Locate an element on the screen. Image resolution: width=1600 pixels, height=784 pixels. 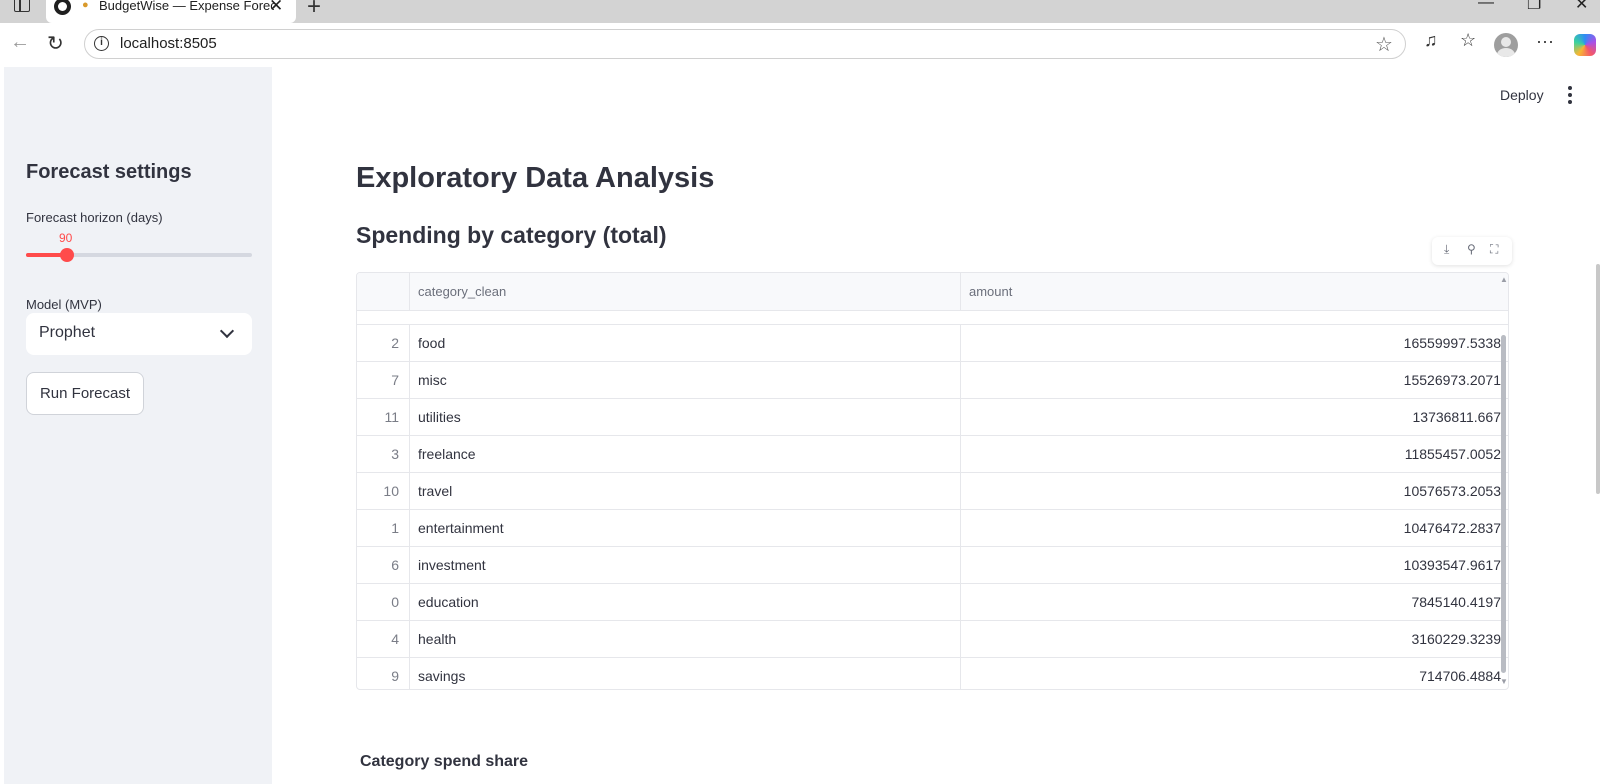
address-bar-row: ← ↻ i localhost:8505 ☆ is located at coordinates (800, 44).